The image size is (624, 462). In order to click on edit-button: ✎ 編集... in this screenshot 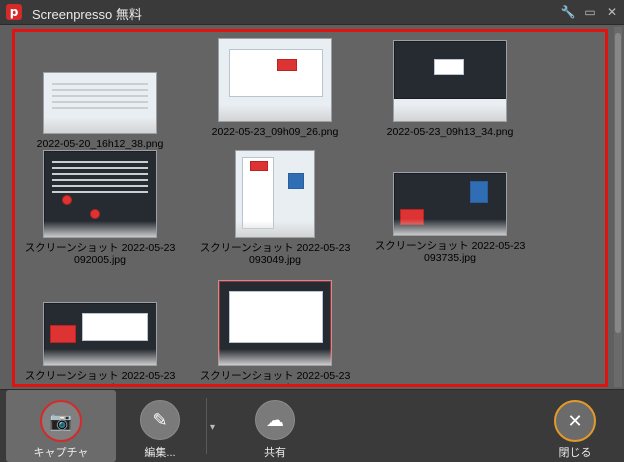, I will do `click(160, 426)`.